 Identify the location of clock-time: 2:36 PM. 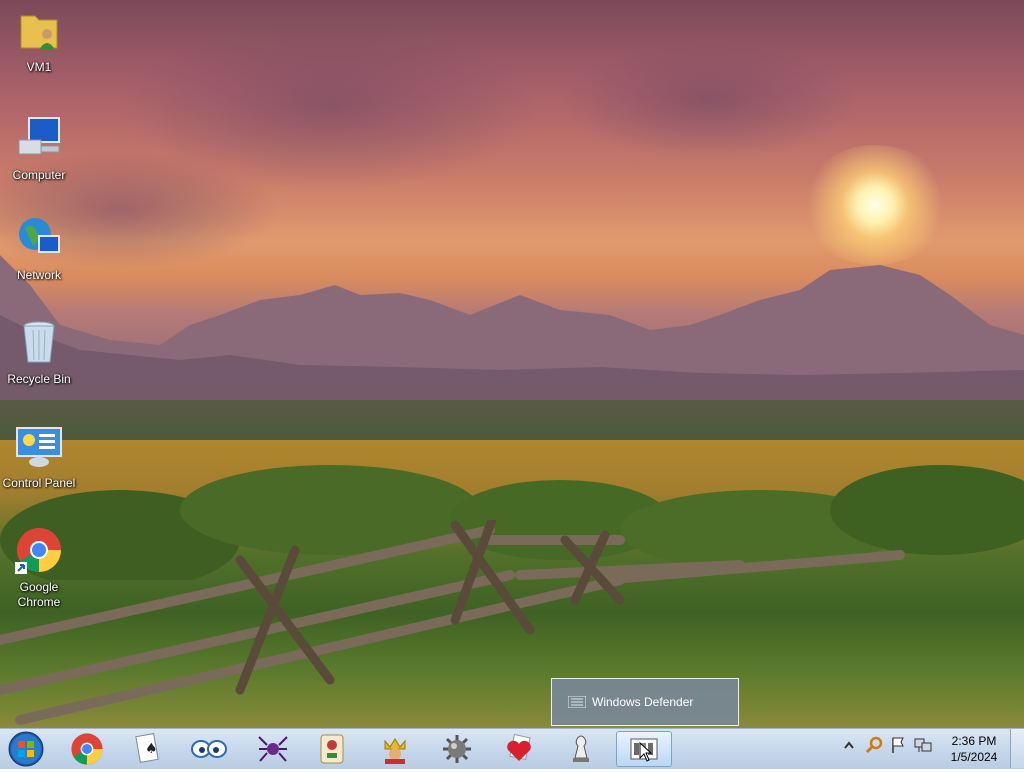
(974, 741).